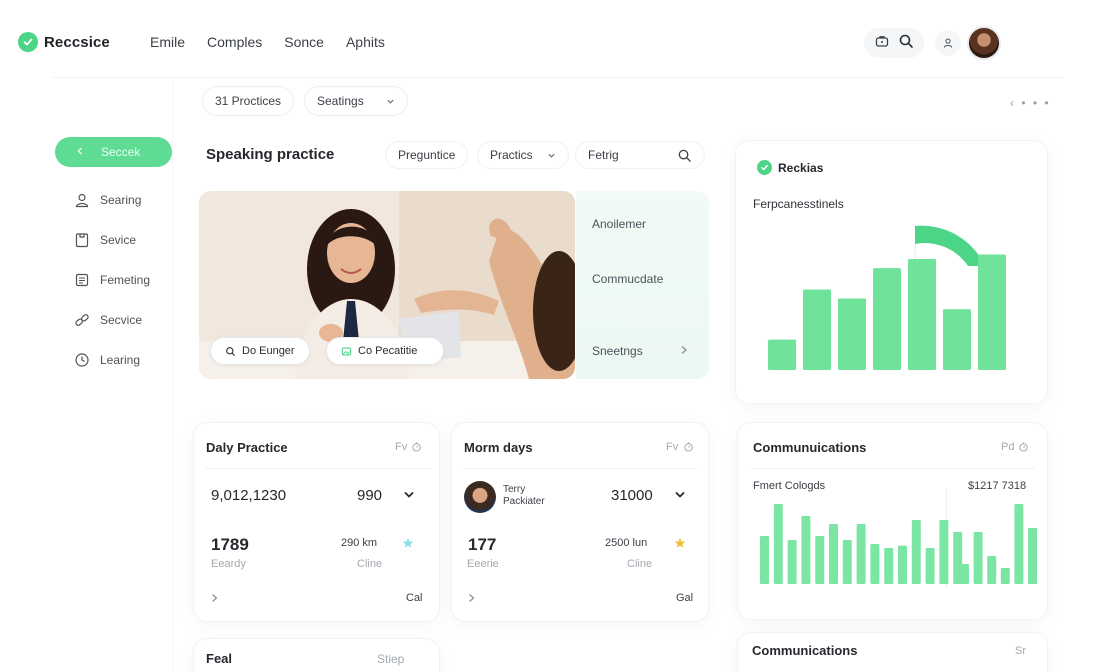 This screenshot has height=672, width=1120. I want to click on settings-dropdown: Seatings, so click(356, 101).